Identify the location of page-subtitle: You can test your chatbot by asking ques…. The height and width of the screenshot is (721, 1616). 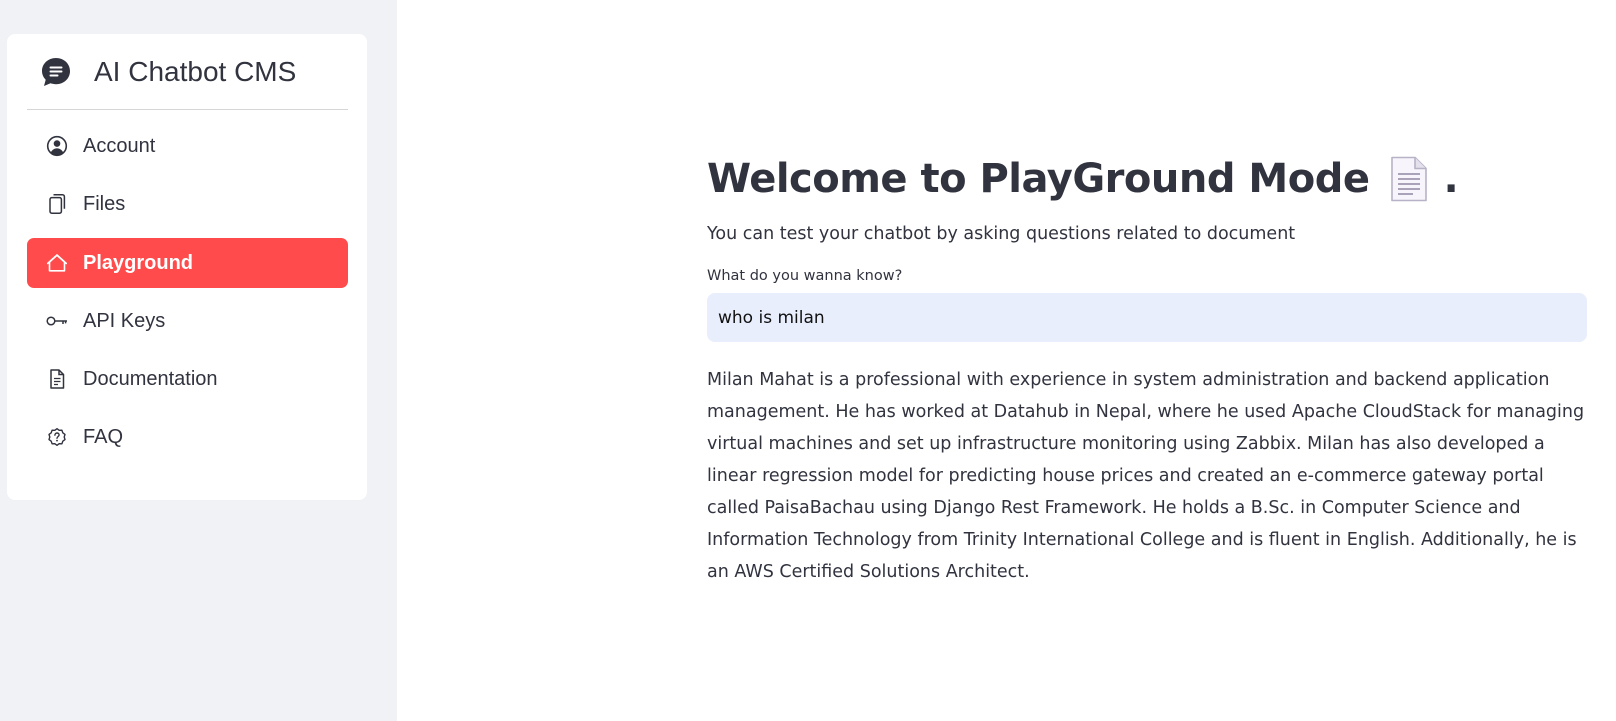
(1001, 234).